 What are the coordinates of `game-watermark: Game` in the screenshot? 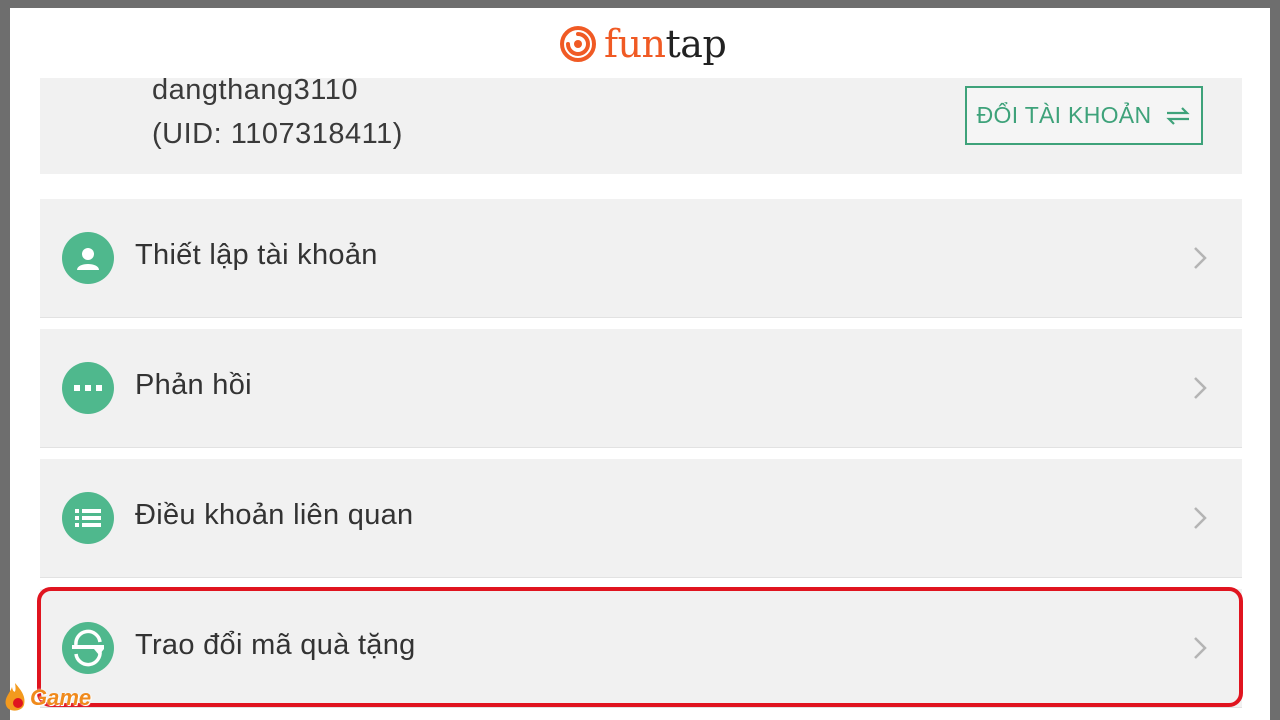 It's located at (46, 698).